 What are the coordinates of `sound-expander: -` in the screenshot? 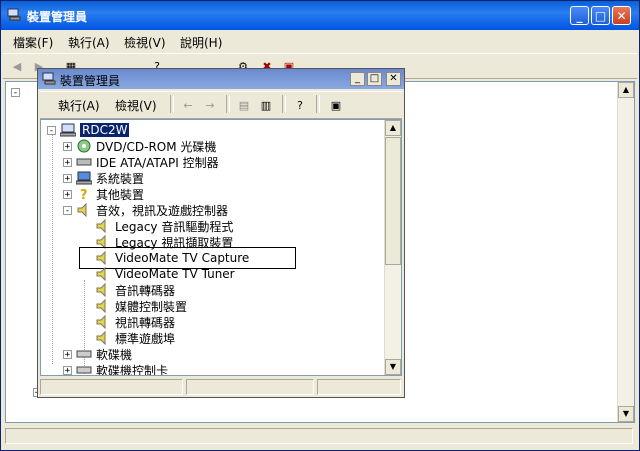 It's located at (67, 210).